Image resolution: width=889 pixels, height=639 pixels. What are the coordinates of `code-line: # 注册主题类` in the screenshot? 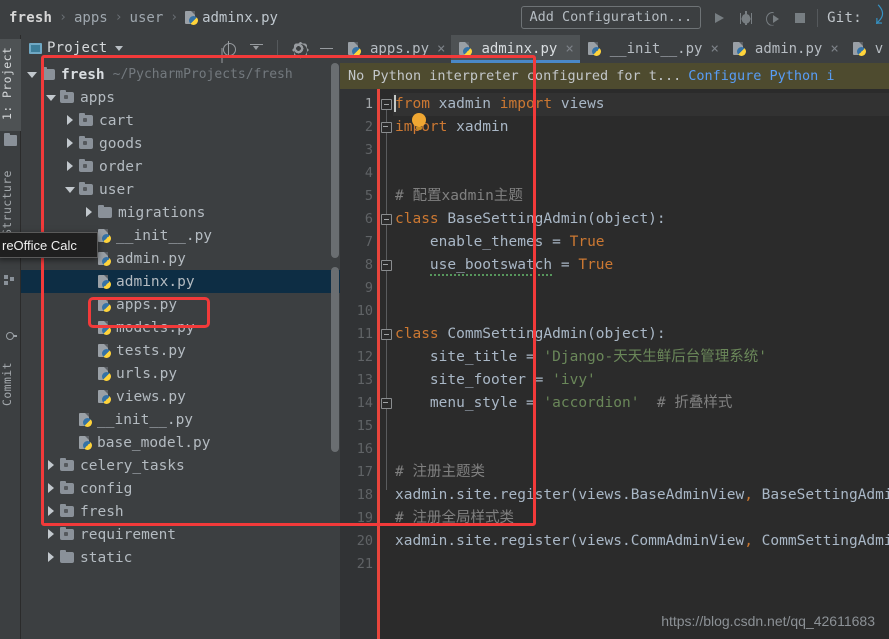 It's located at (641, 472).